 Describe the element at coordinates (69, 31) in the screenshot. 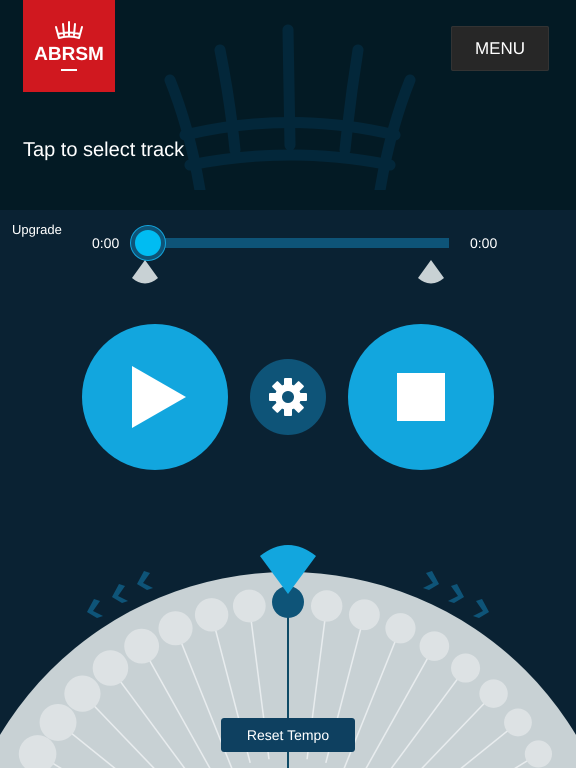

I see `crown-icon` at that location.